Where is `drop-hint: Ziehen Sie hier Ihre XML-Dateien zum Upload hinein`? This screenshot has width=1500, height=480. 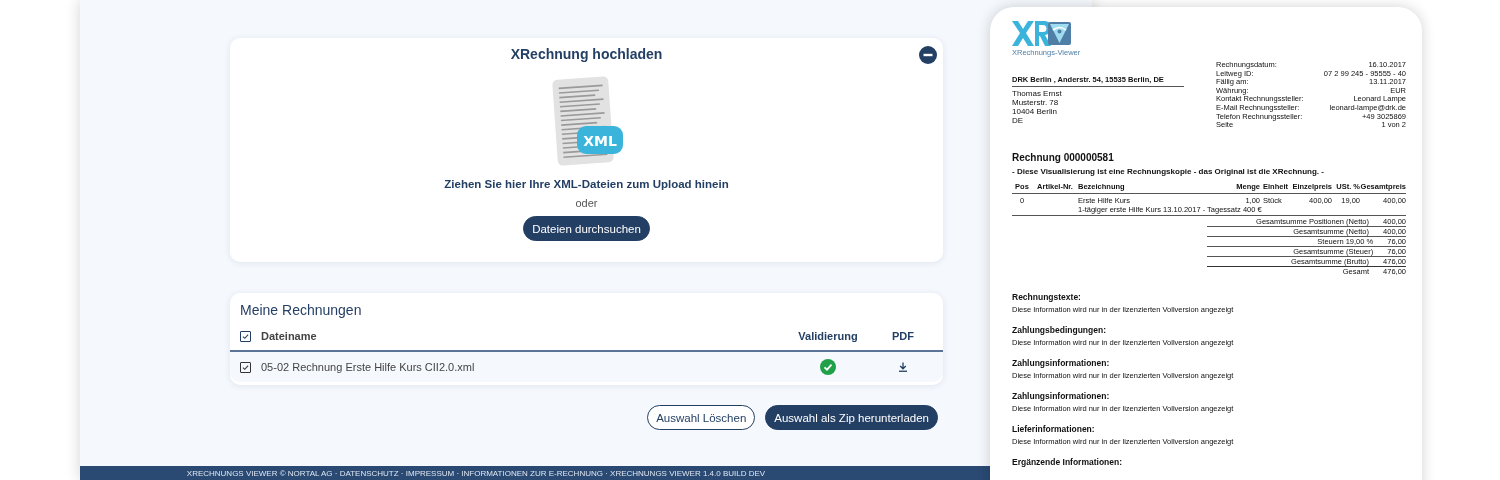
drop-hint: Ziehen Sie hier Ihre XML-Dateien zum Upload hinein is located at coordinates (586, 184).